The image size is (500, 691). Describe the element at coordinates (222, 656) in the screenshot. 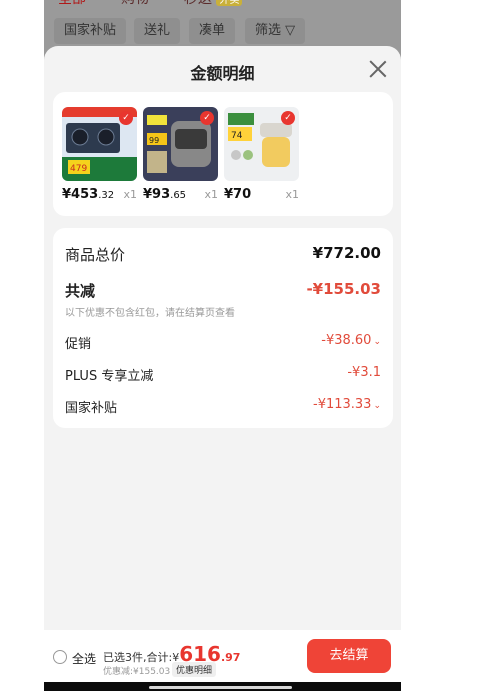

I see `checkout-bar: 全选 已选3件,合计:¥616.97 优惠减:¥155.03 优惠明细 去结算` at that location.